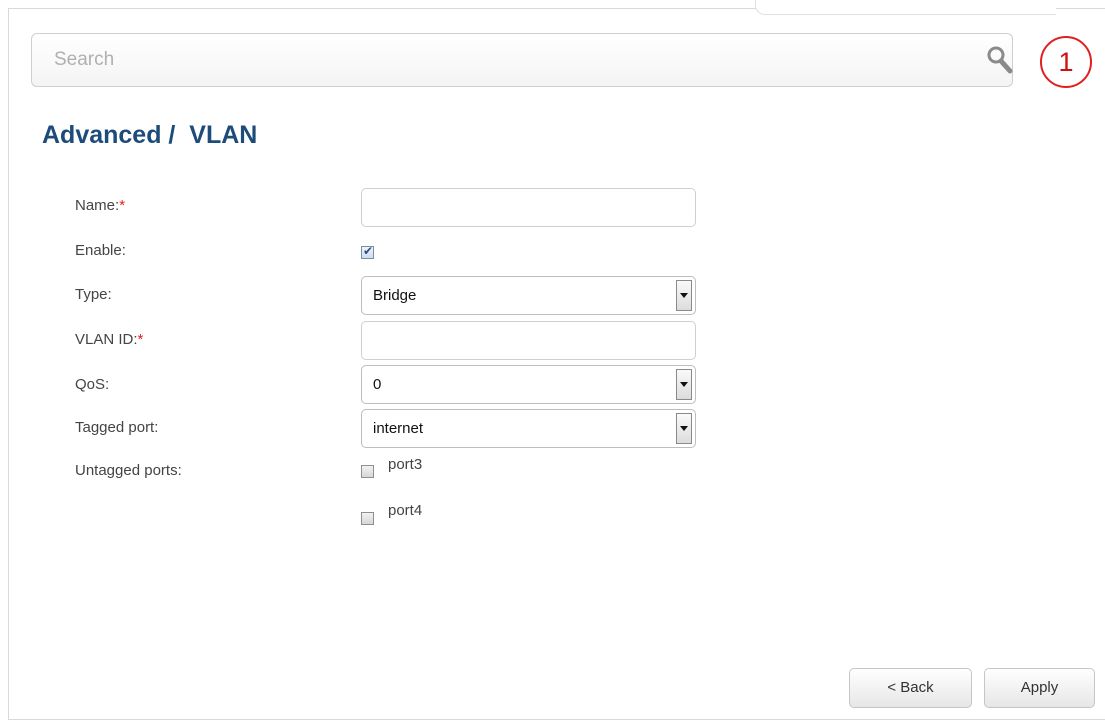 The width and height of the screenshot is (1105, 722). What do you see at coordinates (405, 510) in the screenshot?
I see `port4-label: port4` at bounding box center [405, 510].